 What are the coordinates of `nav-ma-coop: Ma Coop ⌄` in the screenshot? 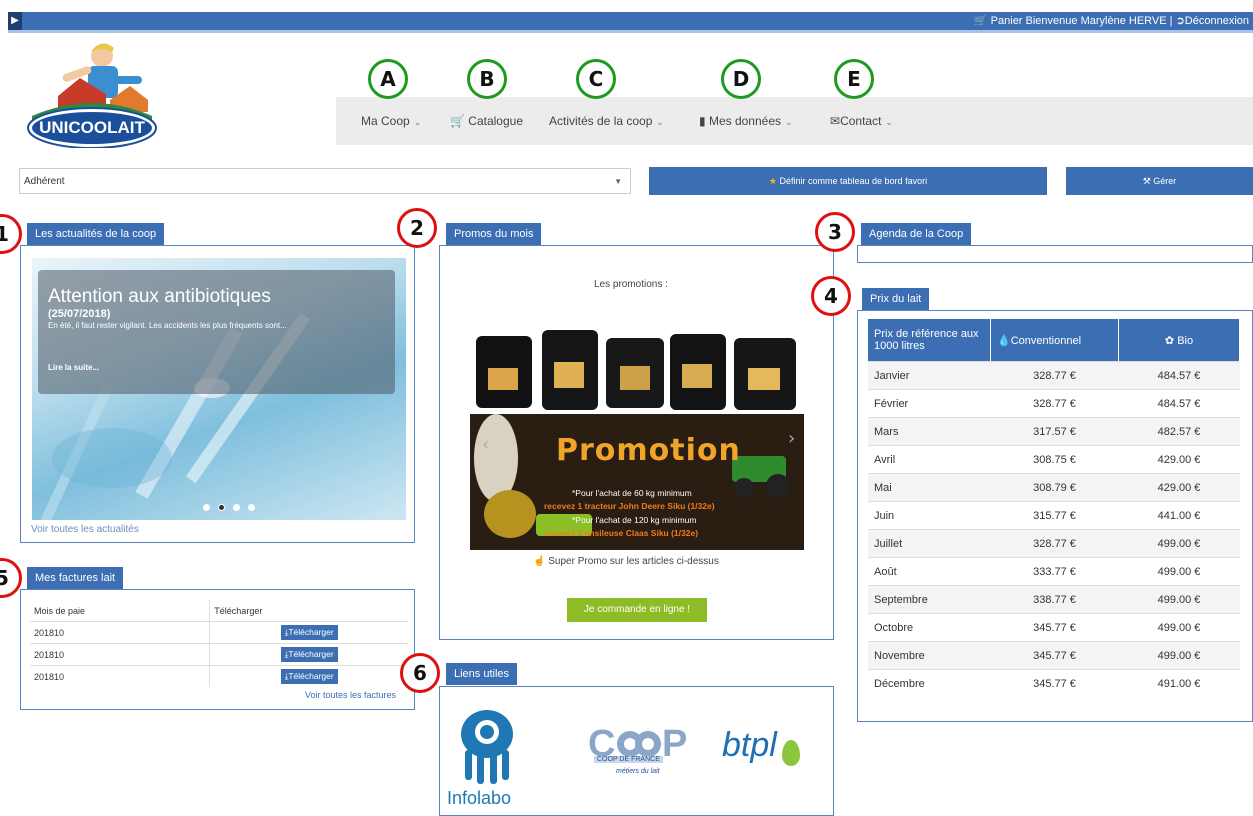 It's located at (391, 121).